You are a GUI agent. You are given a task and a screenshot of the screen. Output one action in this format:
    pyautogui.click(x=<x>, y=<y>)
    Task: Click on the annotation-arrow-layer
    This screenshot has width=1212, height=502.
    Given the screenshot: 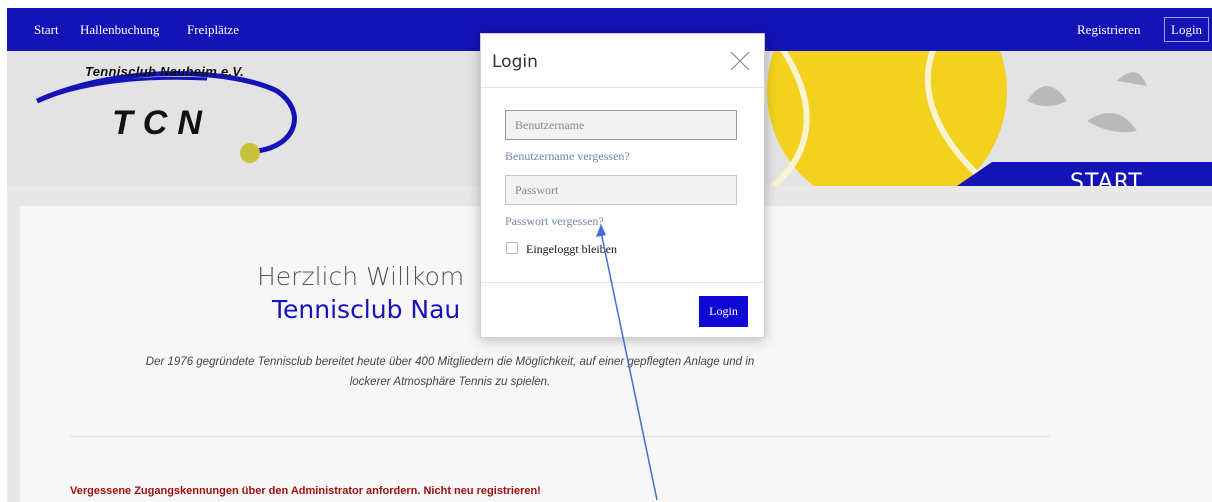 What is the action you would take?
    pyautogui.click(x=627, y=362)
    